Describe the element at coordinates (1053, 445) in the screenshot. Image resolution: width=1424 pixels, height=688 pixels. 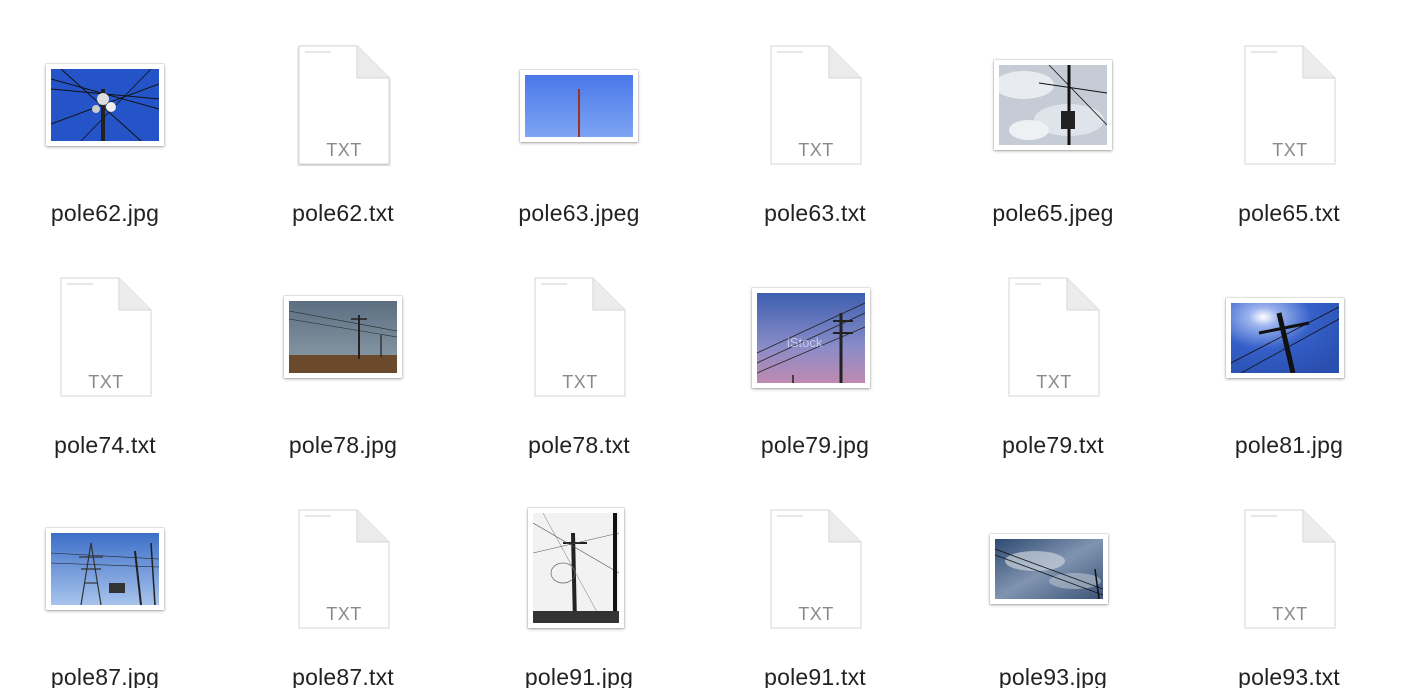
I see `file-name-label: pole79.txt` at that location.